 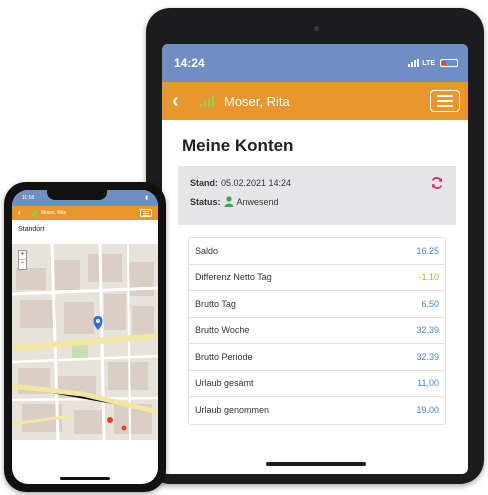 What do you see at coordinates (22, 264) in the screenshot?
I see `zoom-out-button: −` at bounding box center [22, 264].